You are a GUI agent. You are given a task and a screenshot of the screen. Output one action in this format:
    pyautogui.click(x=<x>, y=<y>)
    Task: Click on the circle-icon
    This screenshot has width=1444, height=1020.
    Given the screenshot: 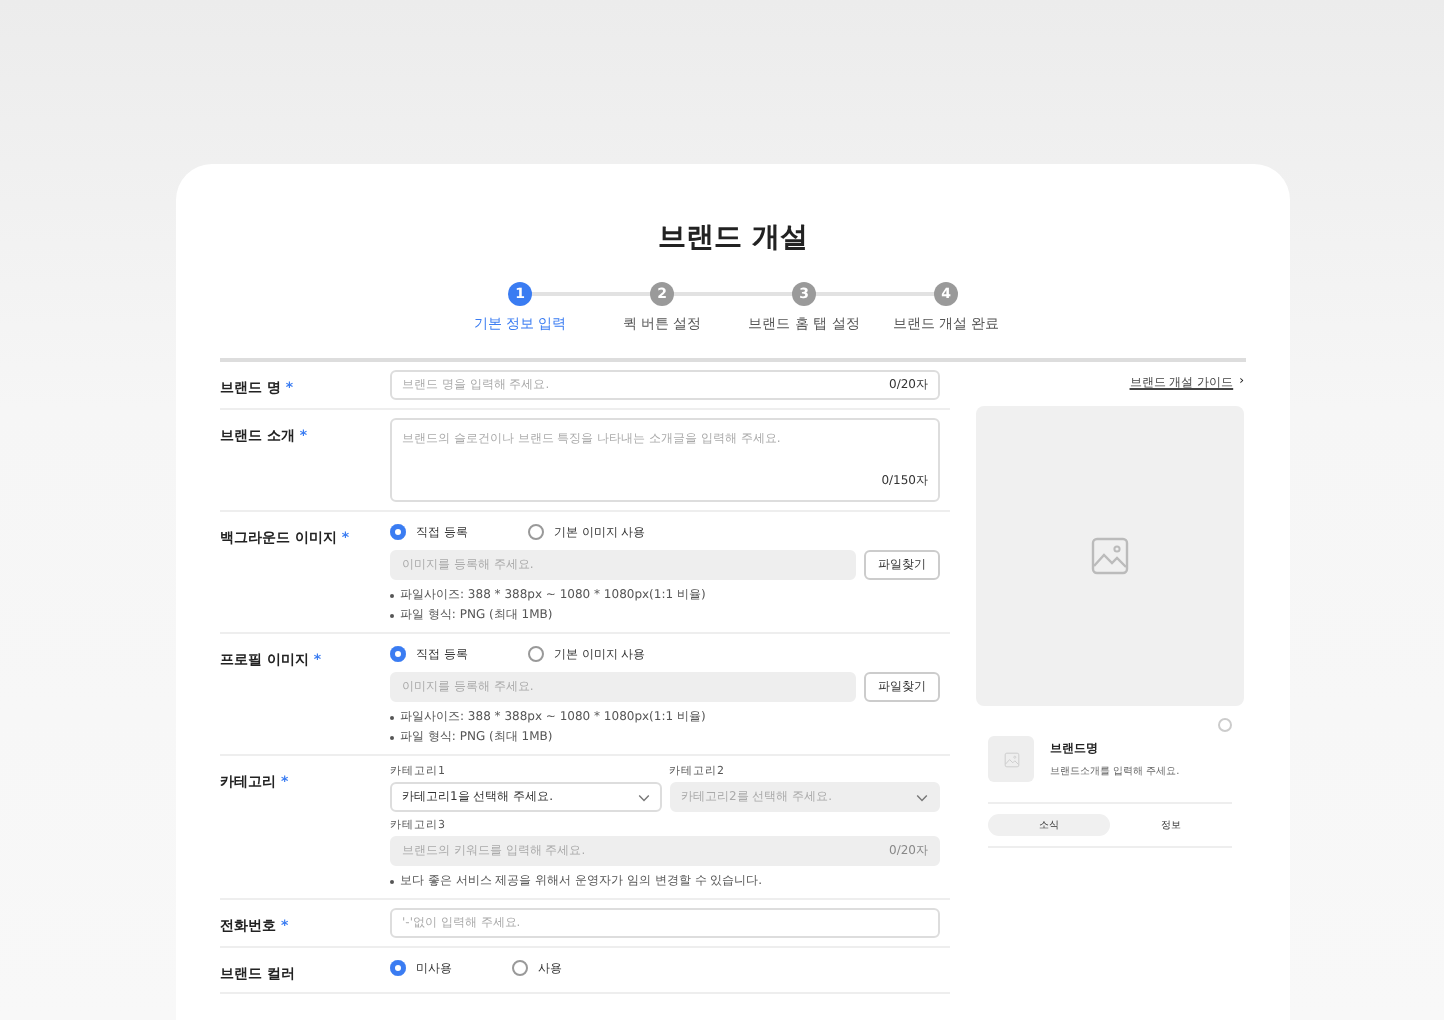 What is the action you would take?
    pyautogui.click(x=1225, y=725)
    